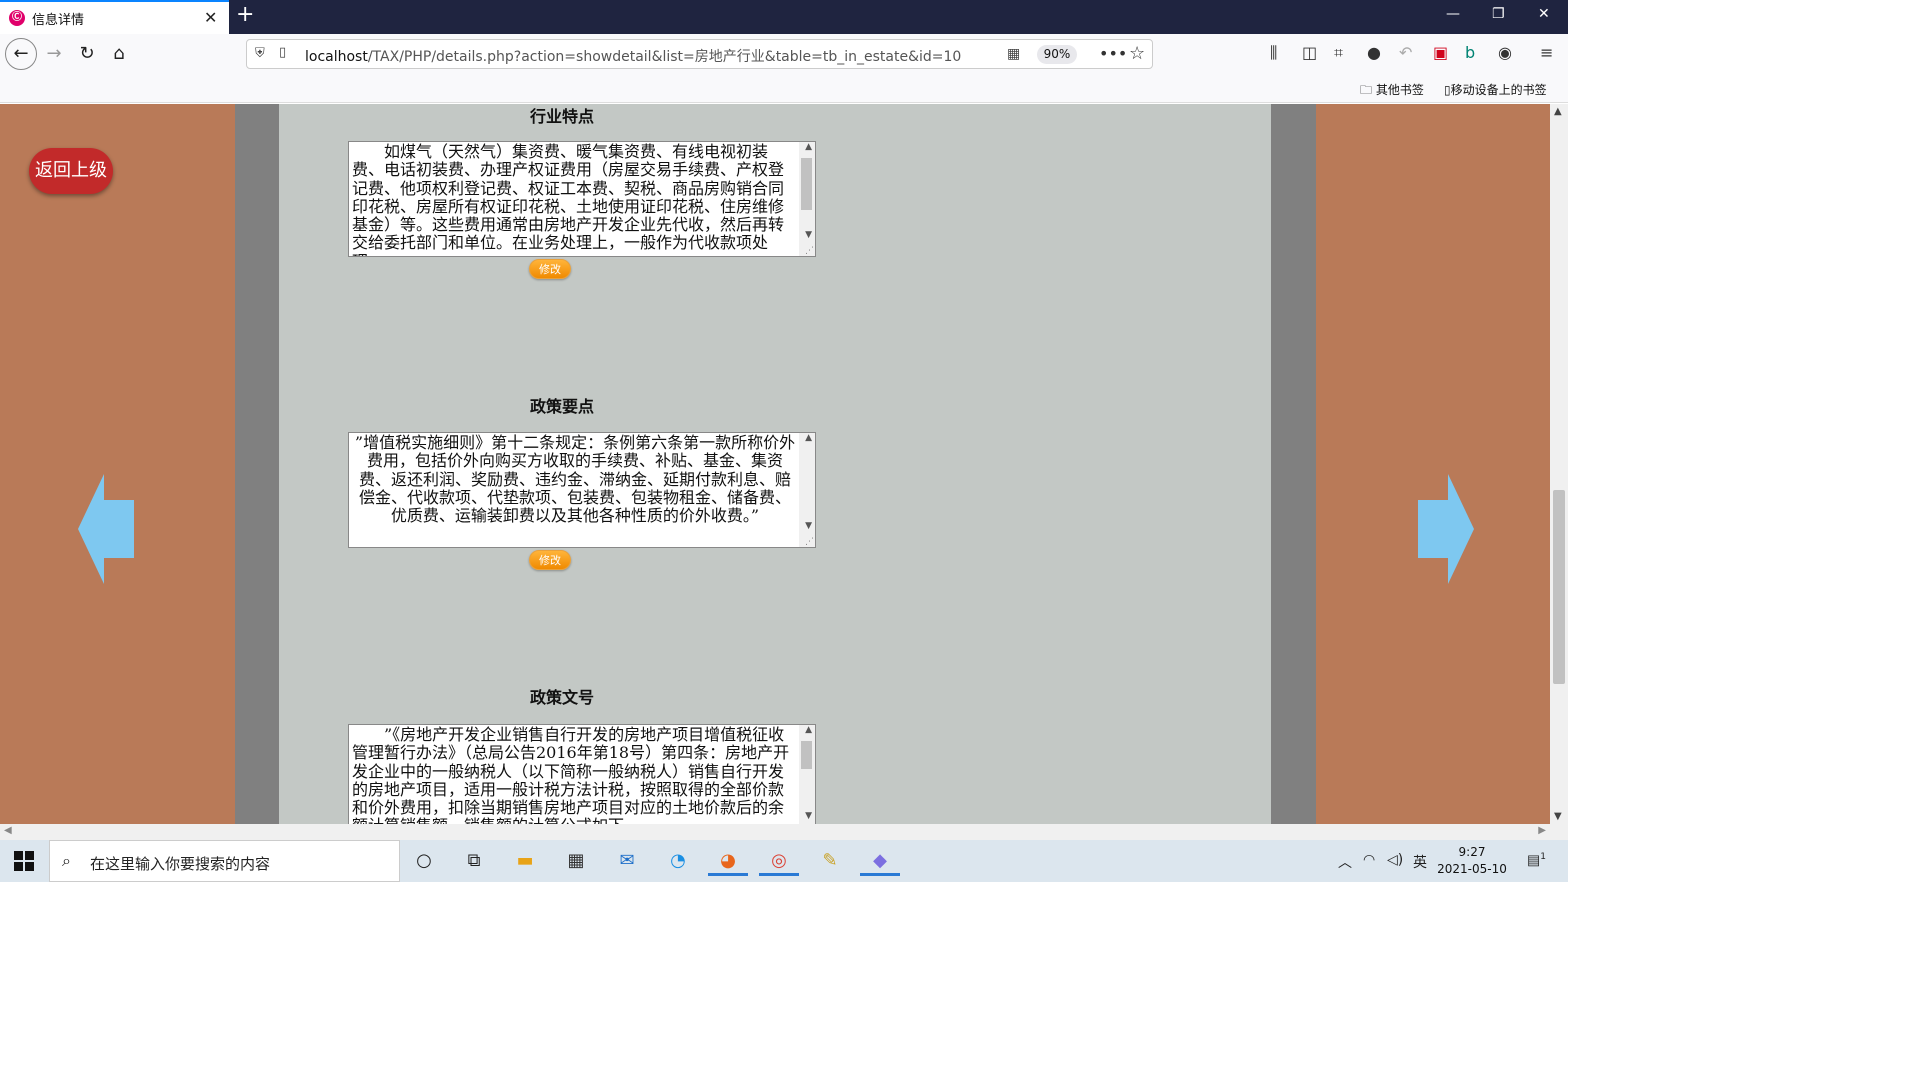 The width and height of the screenshot is (1920, 1080). I want to click on previous-arrow-icon, so click(106, 529).